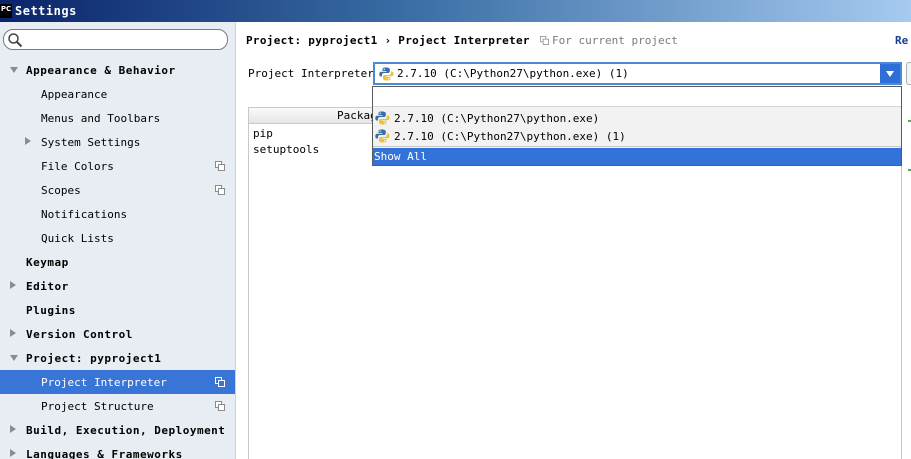  I want to click on pycharm-logo-icon: PC, so click(6, 11).